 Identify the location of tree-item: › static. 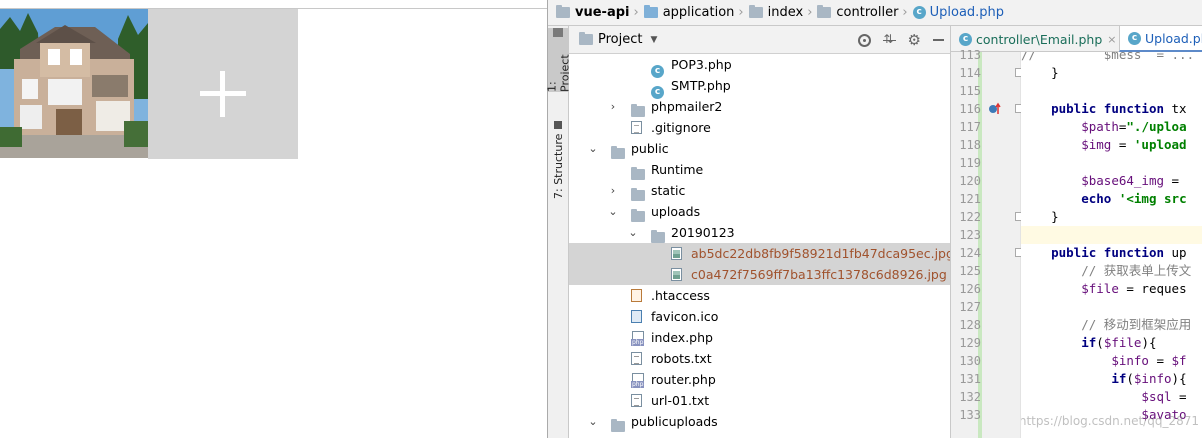
(759, 190).